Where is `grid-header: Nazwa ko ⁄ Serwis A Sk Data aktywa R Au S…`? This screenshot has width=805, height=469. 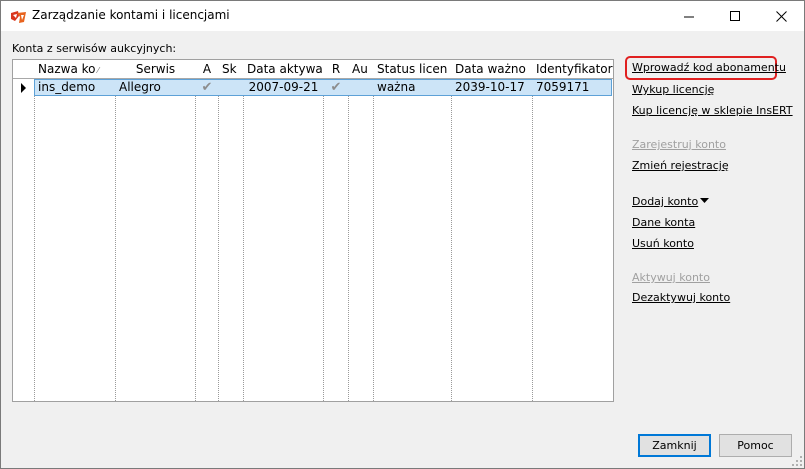 grid-header: Nazwa ko ⁄ Serwis A Sk Data aktywa R Au S… is located at coordinates (313, 69).